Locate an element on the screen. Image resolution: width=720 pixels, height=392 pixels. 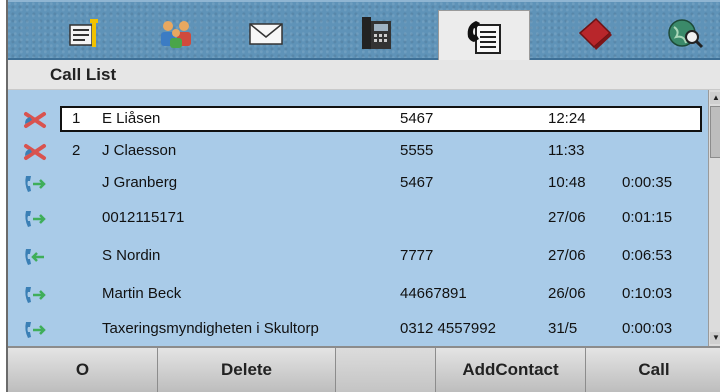
empty-softkey is located at coordinates (386, 370).